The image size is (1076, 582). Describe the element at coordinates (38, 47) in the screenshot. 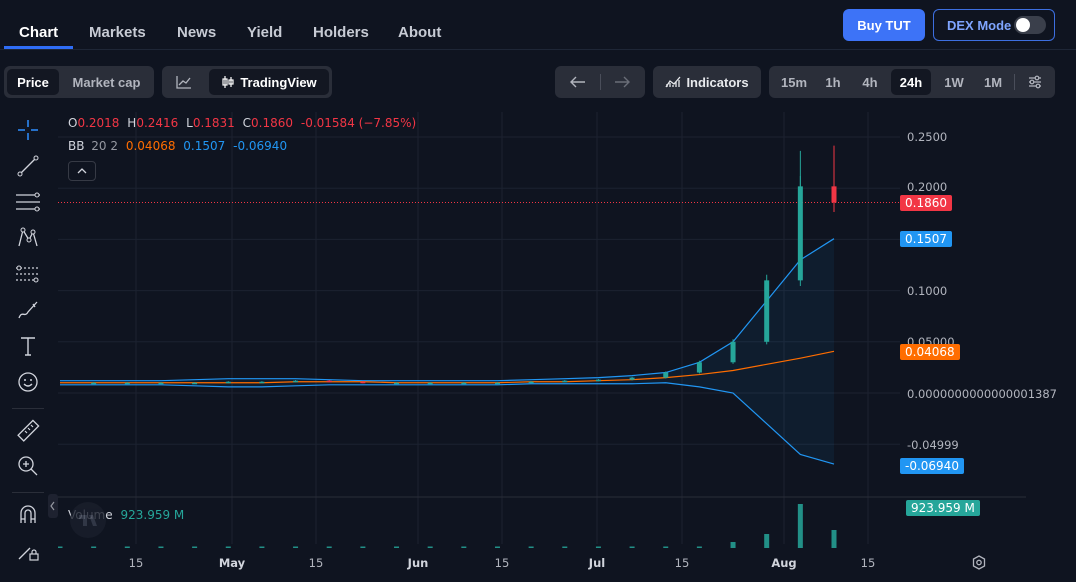

I see `active-tab-indicator` at that location.